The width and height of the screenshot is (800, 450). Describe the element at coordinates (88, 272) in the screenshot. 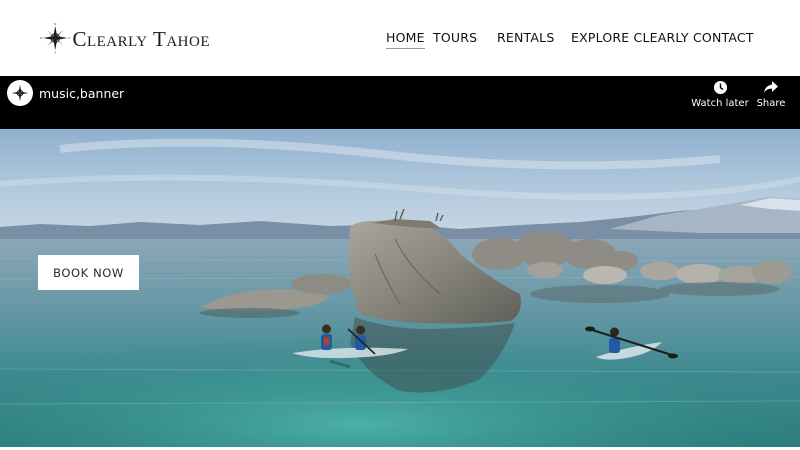

I see `book-now-button: BOOK NOW` at that location.